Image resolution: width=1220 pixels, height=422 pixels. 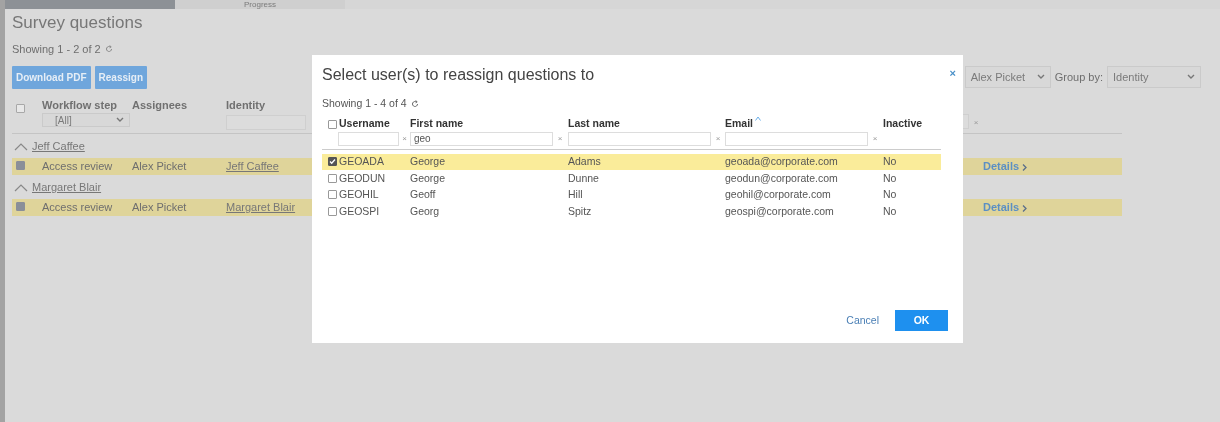 What do you see at coordinates (56, 49) in the screenshot?
I see `result-count: Showing 1 - 2 of 2` at bounding box center [56, 49].